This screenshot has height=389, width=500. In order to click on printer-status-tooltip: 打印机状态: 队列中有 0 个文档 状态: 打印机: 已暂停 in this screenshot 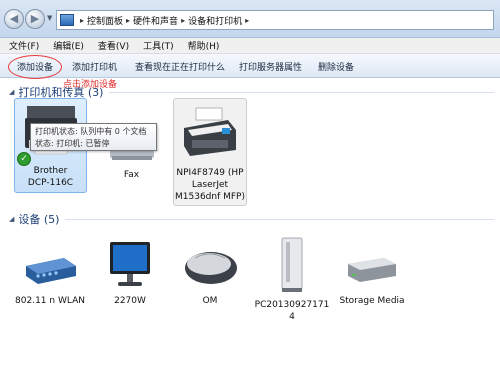, I will do `click(93, 137)`.